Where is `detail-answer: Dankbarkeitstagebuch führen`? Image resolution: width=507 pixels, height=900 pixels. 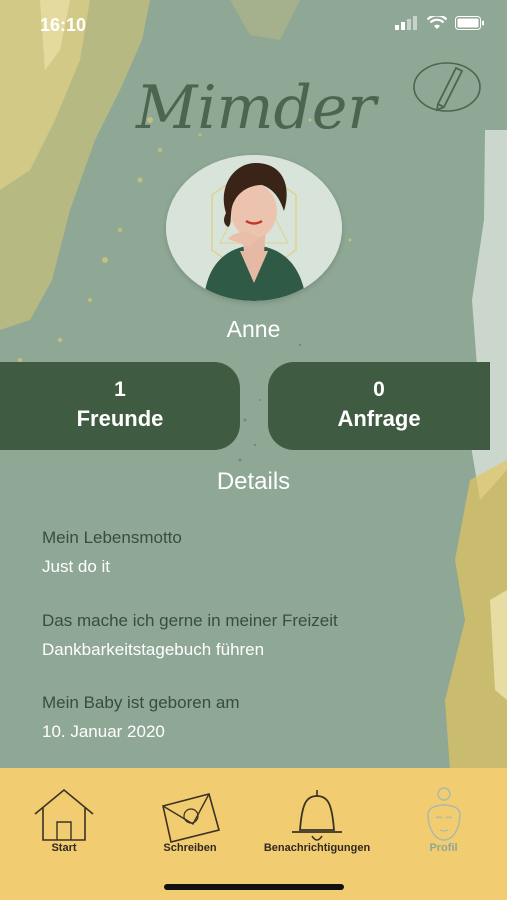
detail-answer: Dankbarkeitstagebuch führen is located at coordinates (153, 649).